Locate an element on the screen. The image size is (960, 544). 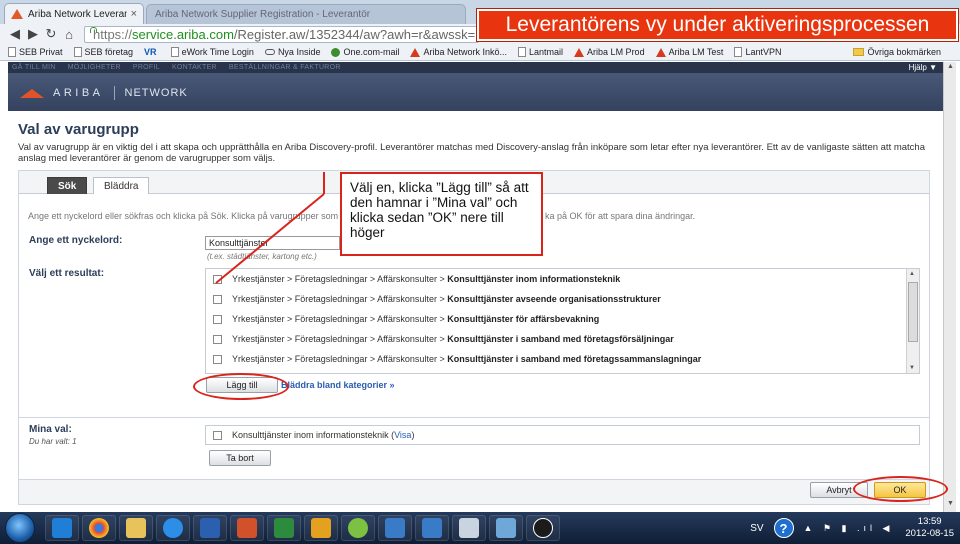
vr-icon: VR is located at coordinates (150, 52).